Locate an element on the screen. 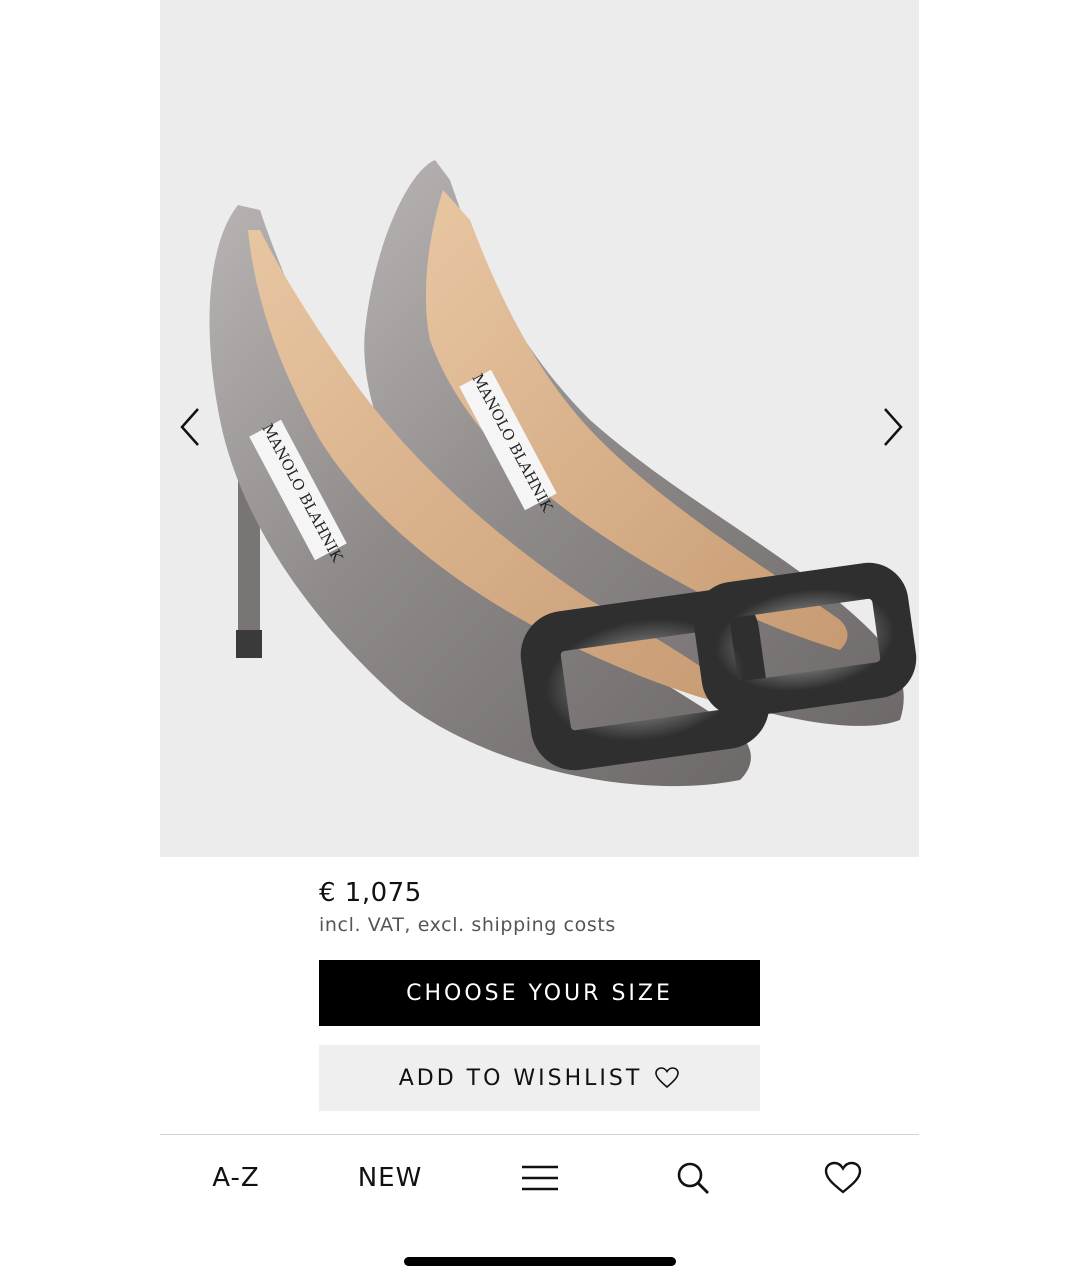 This screenshot has width=1080, height=1280. tab-favorites is located at coordinates (843, 1178).